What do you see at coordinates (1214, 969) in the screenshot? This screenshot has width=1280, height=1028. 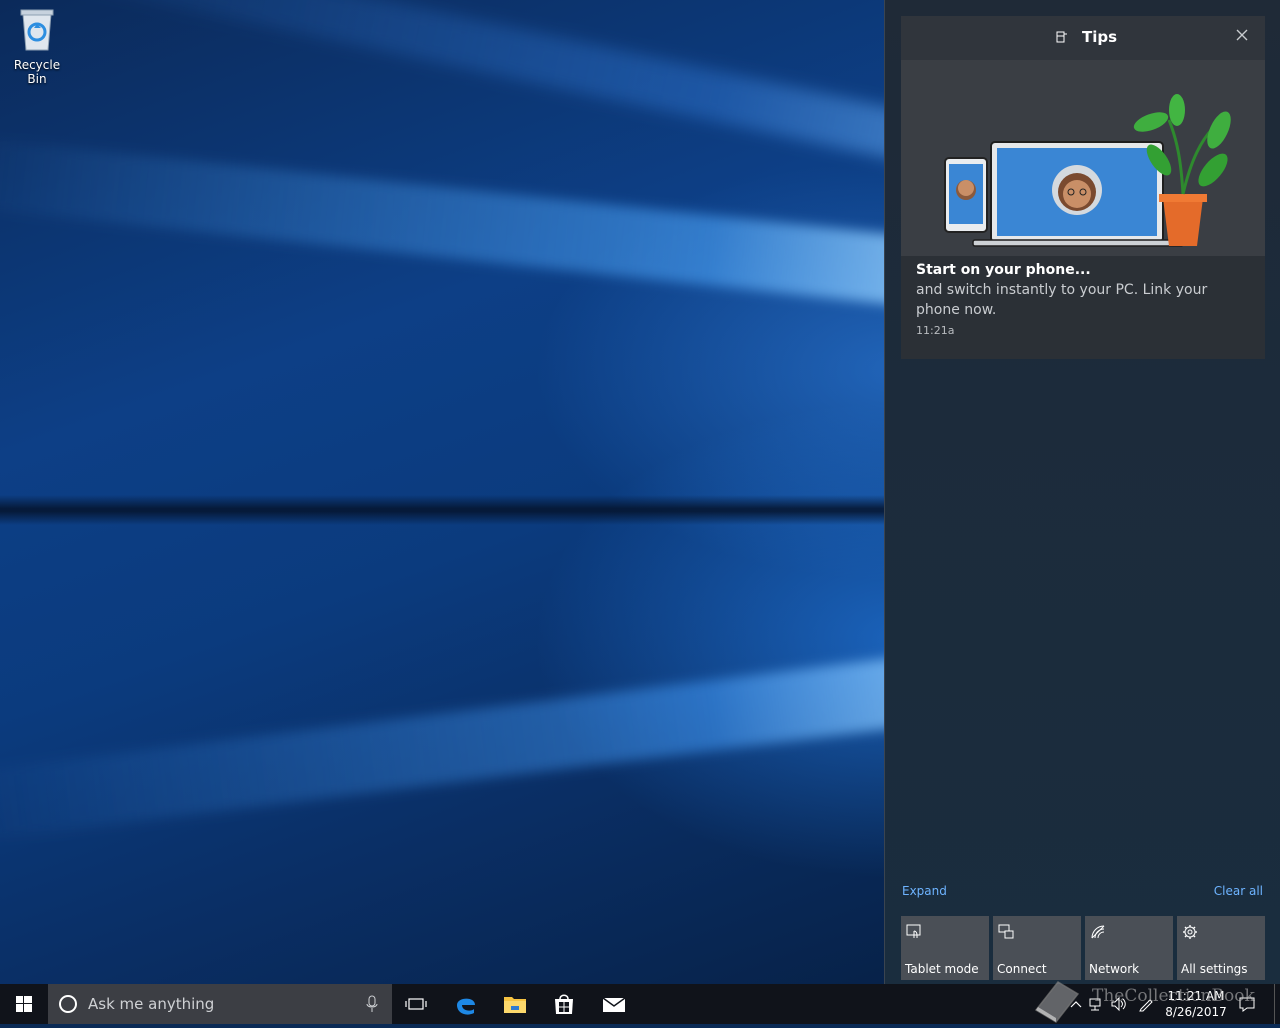 I see `quick-action-label: All settings` at bounding box center [1214, 969].